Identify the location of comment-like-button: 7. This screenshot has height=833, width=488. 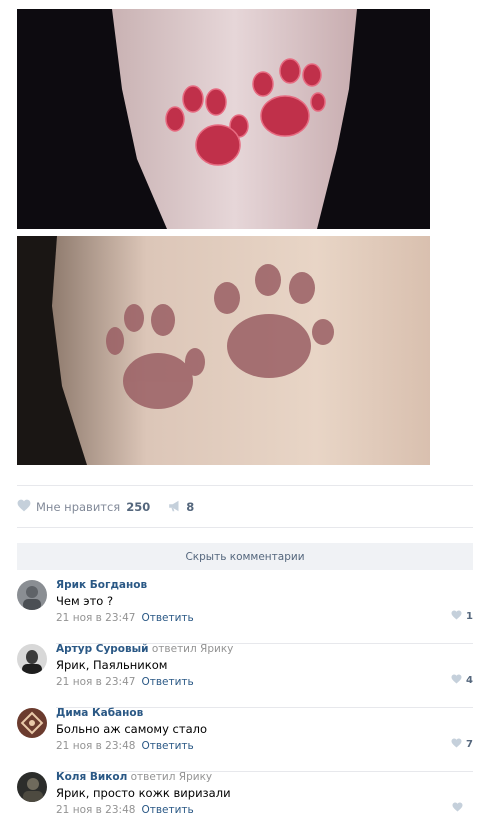
(462, 744).